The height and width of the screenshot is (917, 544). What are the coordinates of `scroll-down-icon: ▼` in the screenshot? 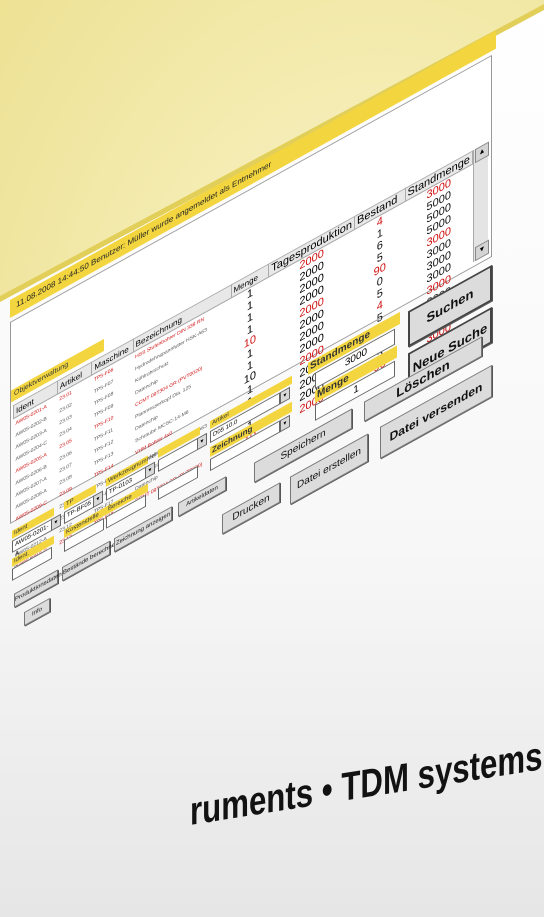 It's located at (482, 250).